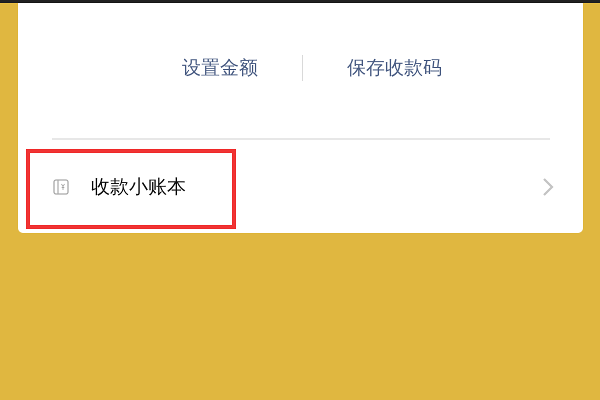 The height and width of the screenshot is (400, 600). I want to click on action-link: 保存收款码, so click(394, 68).